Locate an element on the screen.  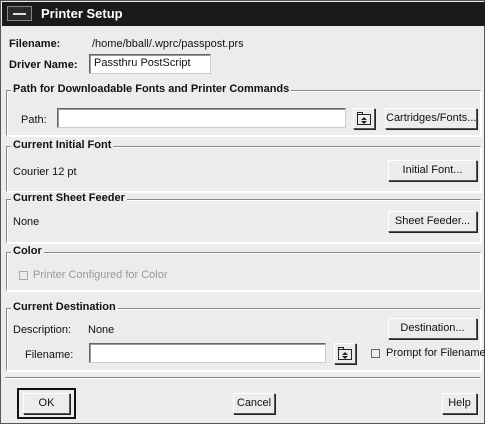
sheet-feeder-value: None is located at coordinates (26, 222).